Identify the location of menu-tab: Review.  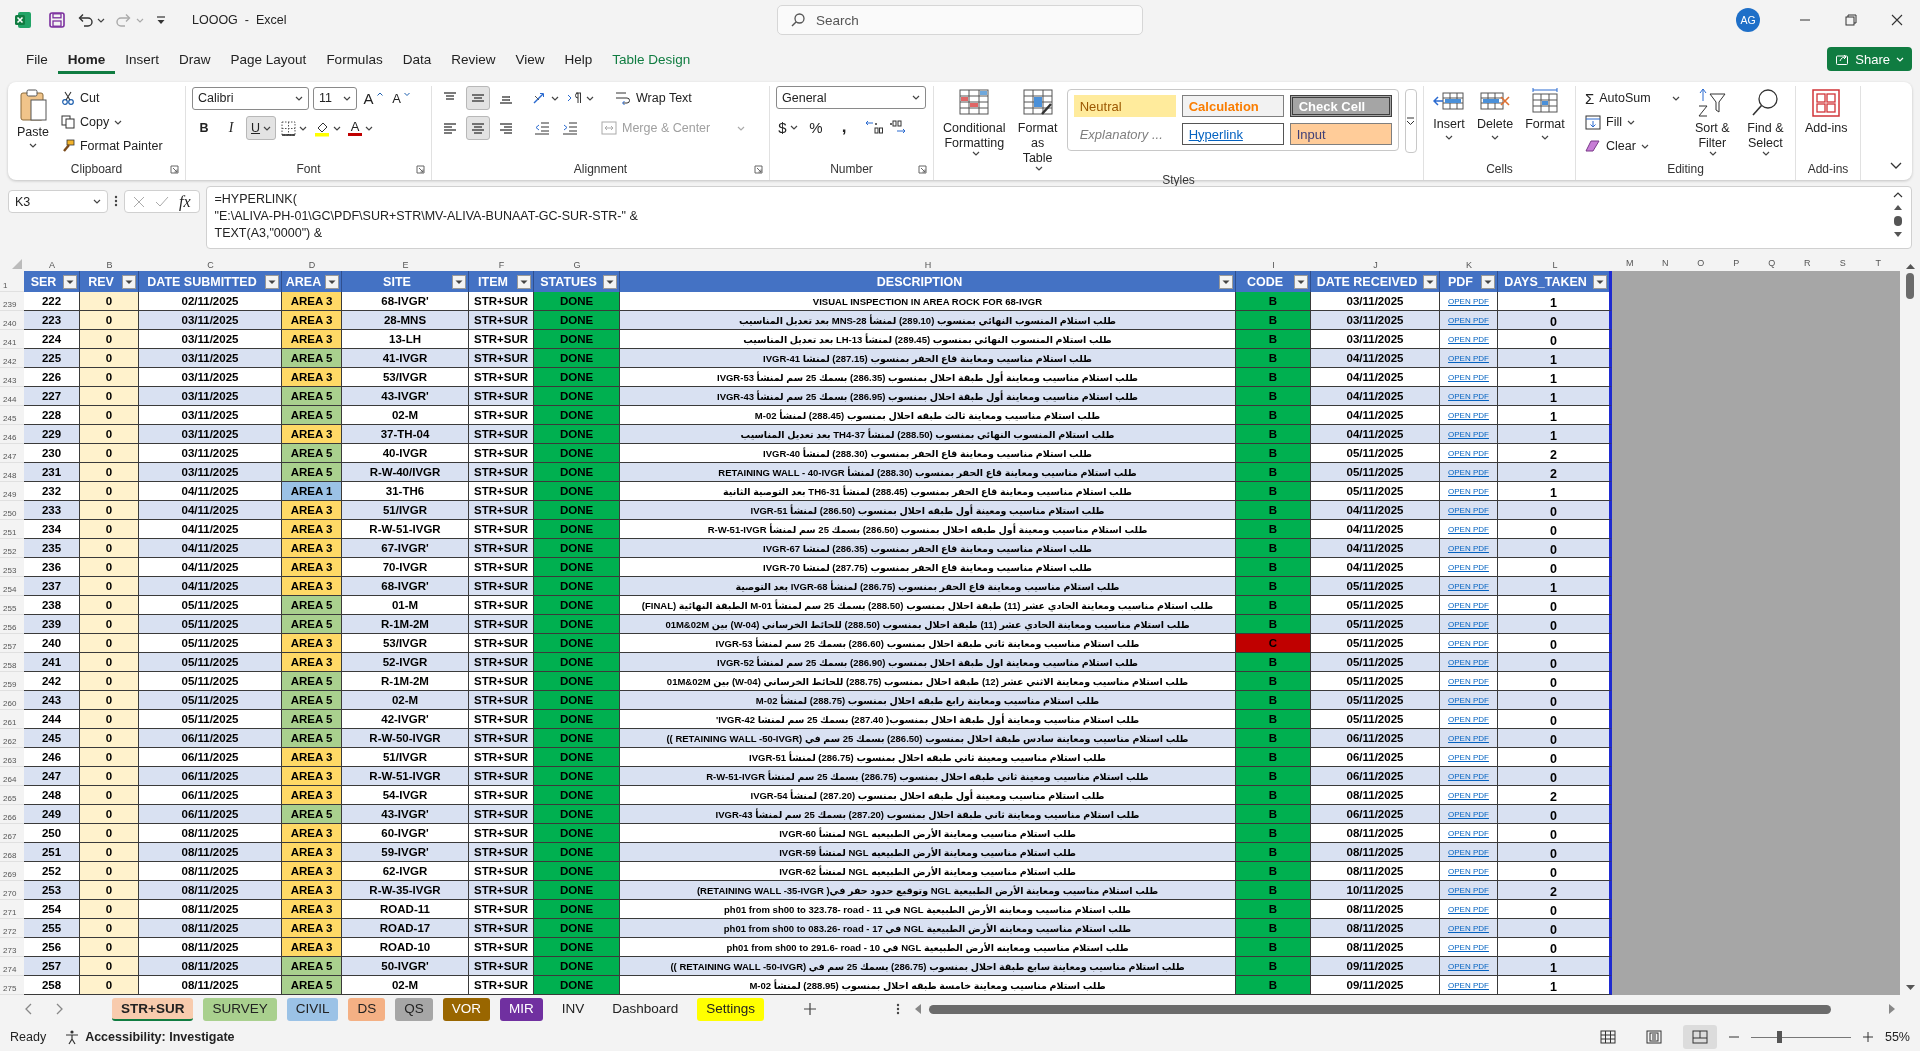
(473, 59).